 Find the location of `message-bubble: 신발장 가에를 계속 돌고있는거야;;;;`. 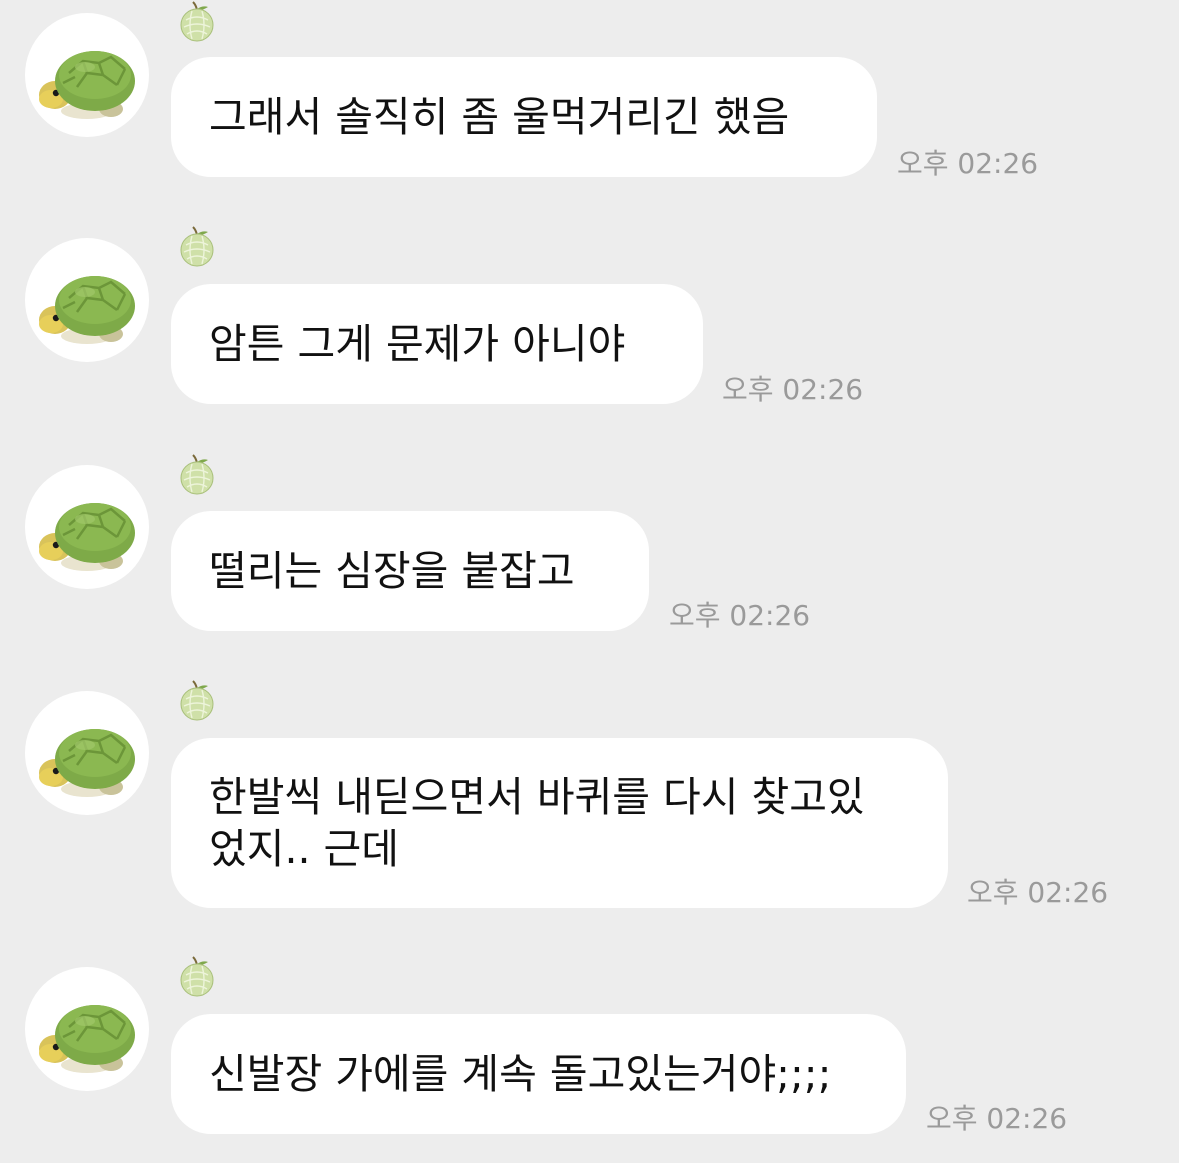

message-bubble: 신발장 가에를 계속 돌고있는거야;;;; is located at coordinates (538, 1074).